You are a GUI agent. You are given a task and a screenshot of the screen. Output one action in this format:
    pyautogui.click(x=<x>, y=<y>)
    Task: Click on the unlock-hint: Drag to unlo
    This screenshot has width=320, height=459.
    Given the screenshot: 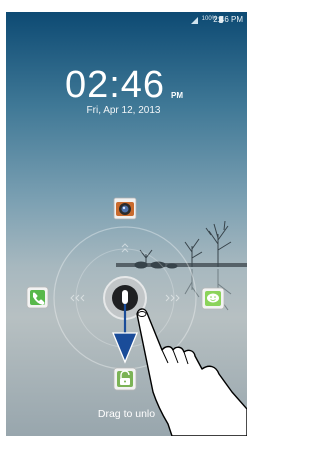 What is the action you would take?
    pyautogui.click(x=126, y=414)
    